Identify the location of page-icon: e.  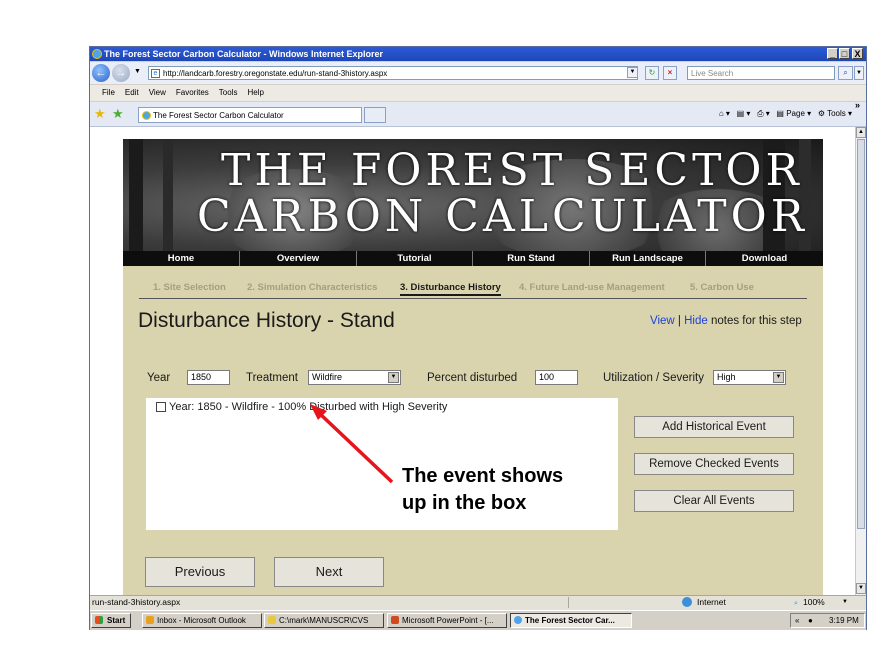
(155, 73).